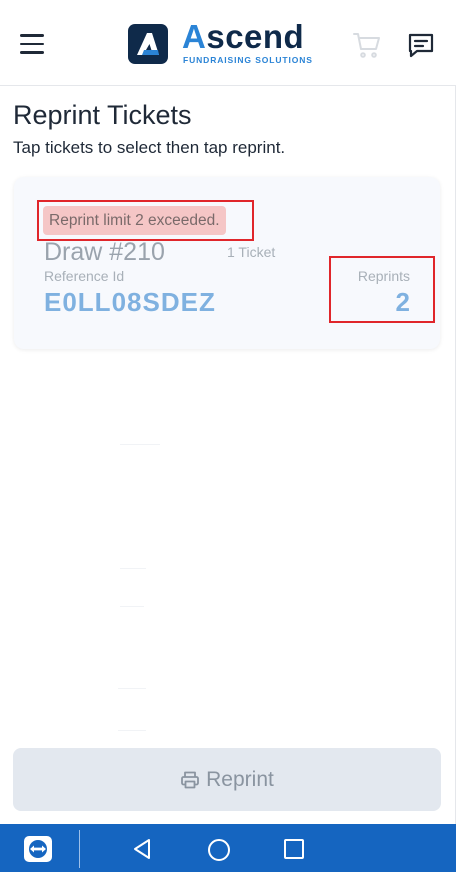  Describe the element at coordinates (79, 849) in the screenshot. I see `nav-divider` at that location.